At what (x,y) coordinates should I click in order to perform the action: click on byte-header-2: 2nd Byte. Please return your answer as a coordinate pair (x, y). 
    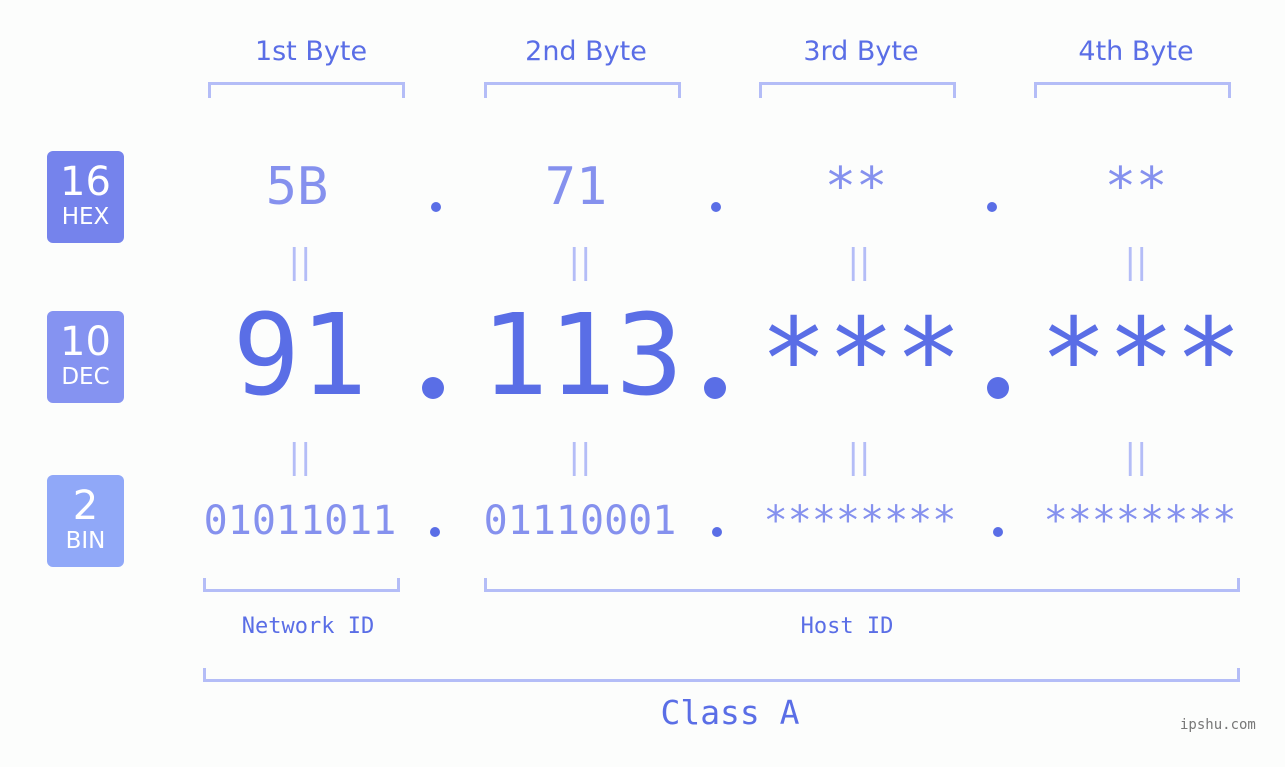
    Looking at the image, I should click on (586, 51).